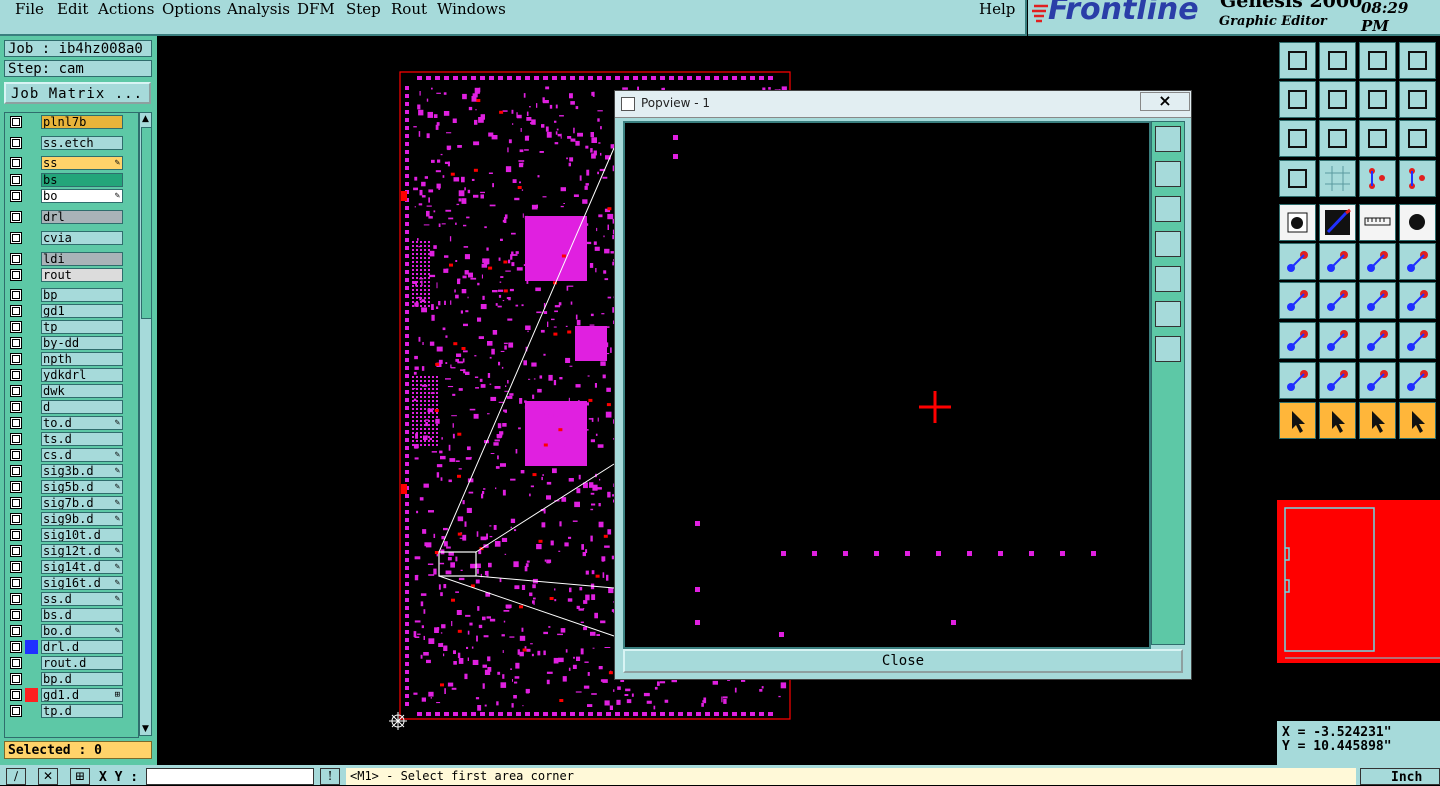  What do you see at coordinates (82, 196) in the screenshot?
I see `layer-name: bo ✎` at bounding box center [82, 196].